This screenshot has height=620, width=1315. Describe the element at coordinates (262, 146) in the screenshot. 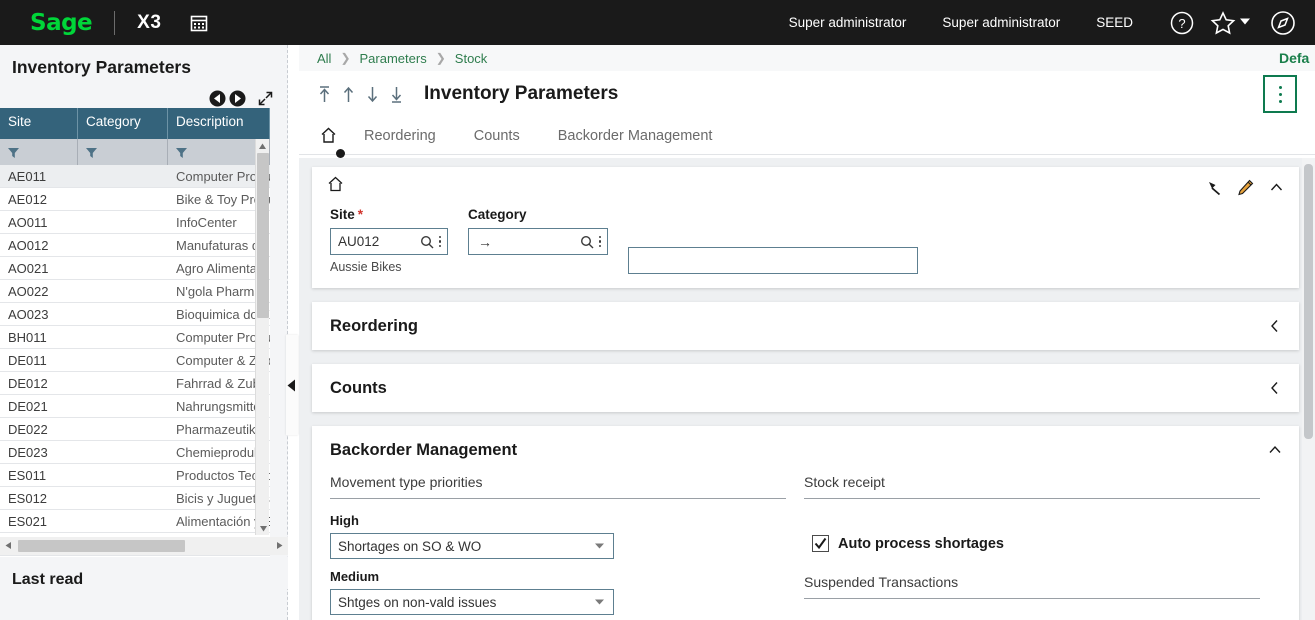

I see `scroll-up-arrow-icon` at that location.